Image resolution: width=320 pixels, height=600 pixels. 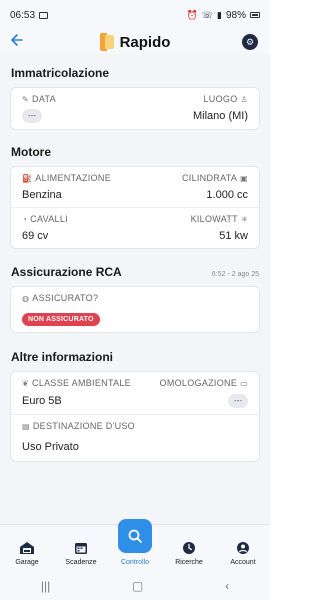 What do you see at coordinates (135, 15) in the screenshot?
I see `status-bar: 06:53 ⏰ ☏ ▮ 98%` at bounding box center [135, 15].